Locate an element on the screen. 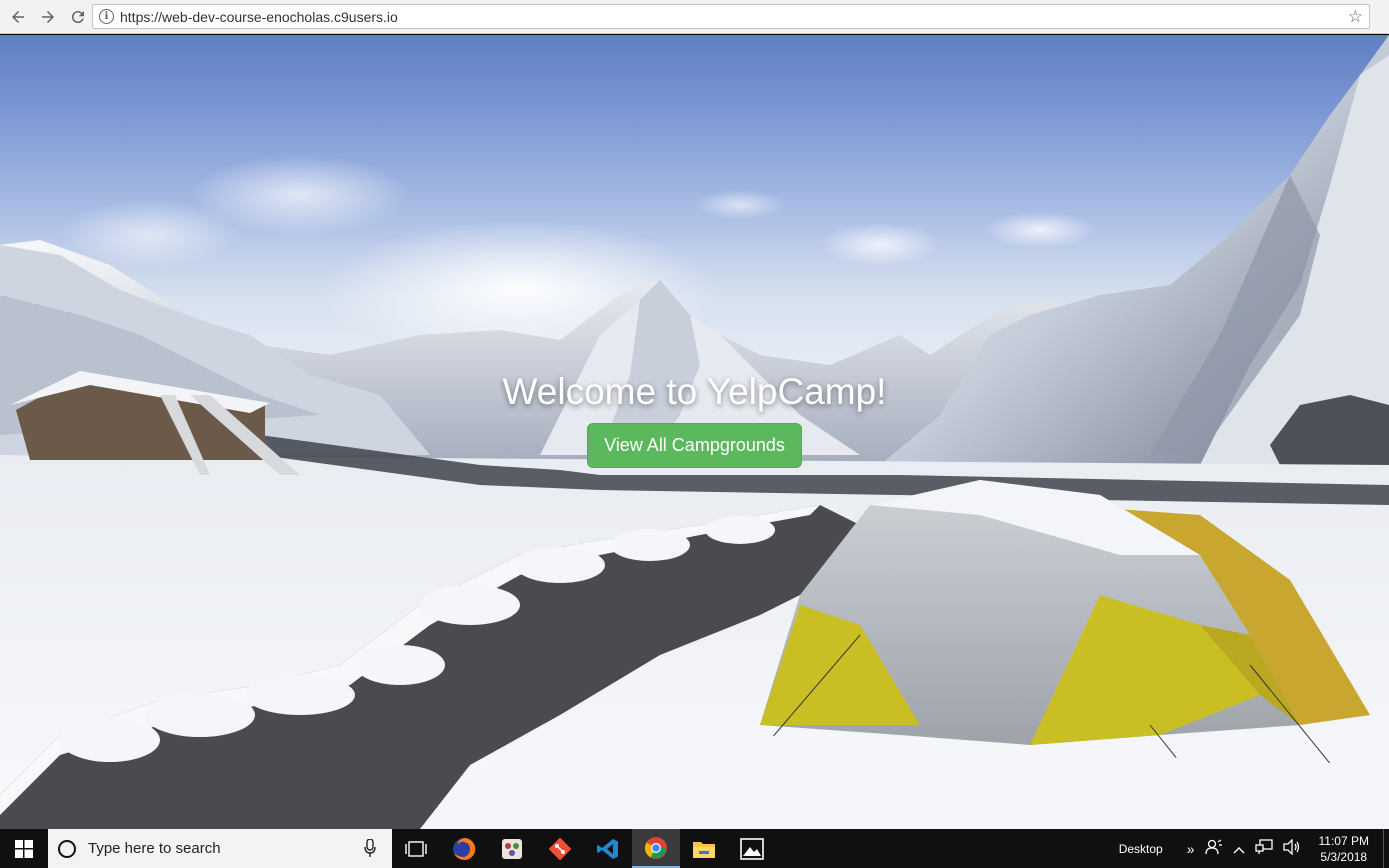 The image size is (1389, 868). show-desktop-button is located at coordinates (1386, 848).